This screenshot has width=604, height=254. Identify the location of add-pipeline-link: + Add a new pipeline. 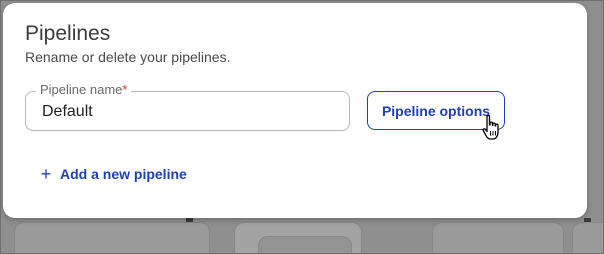
(113, 174).